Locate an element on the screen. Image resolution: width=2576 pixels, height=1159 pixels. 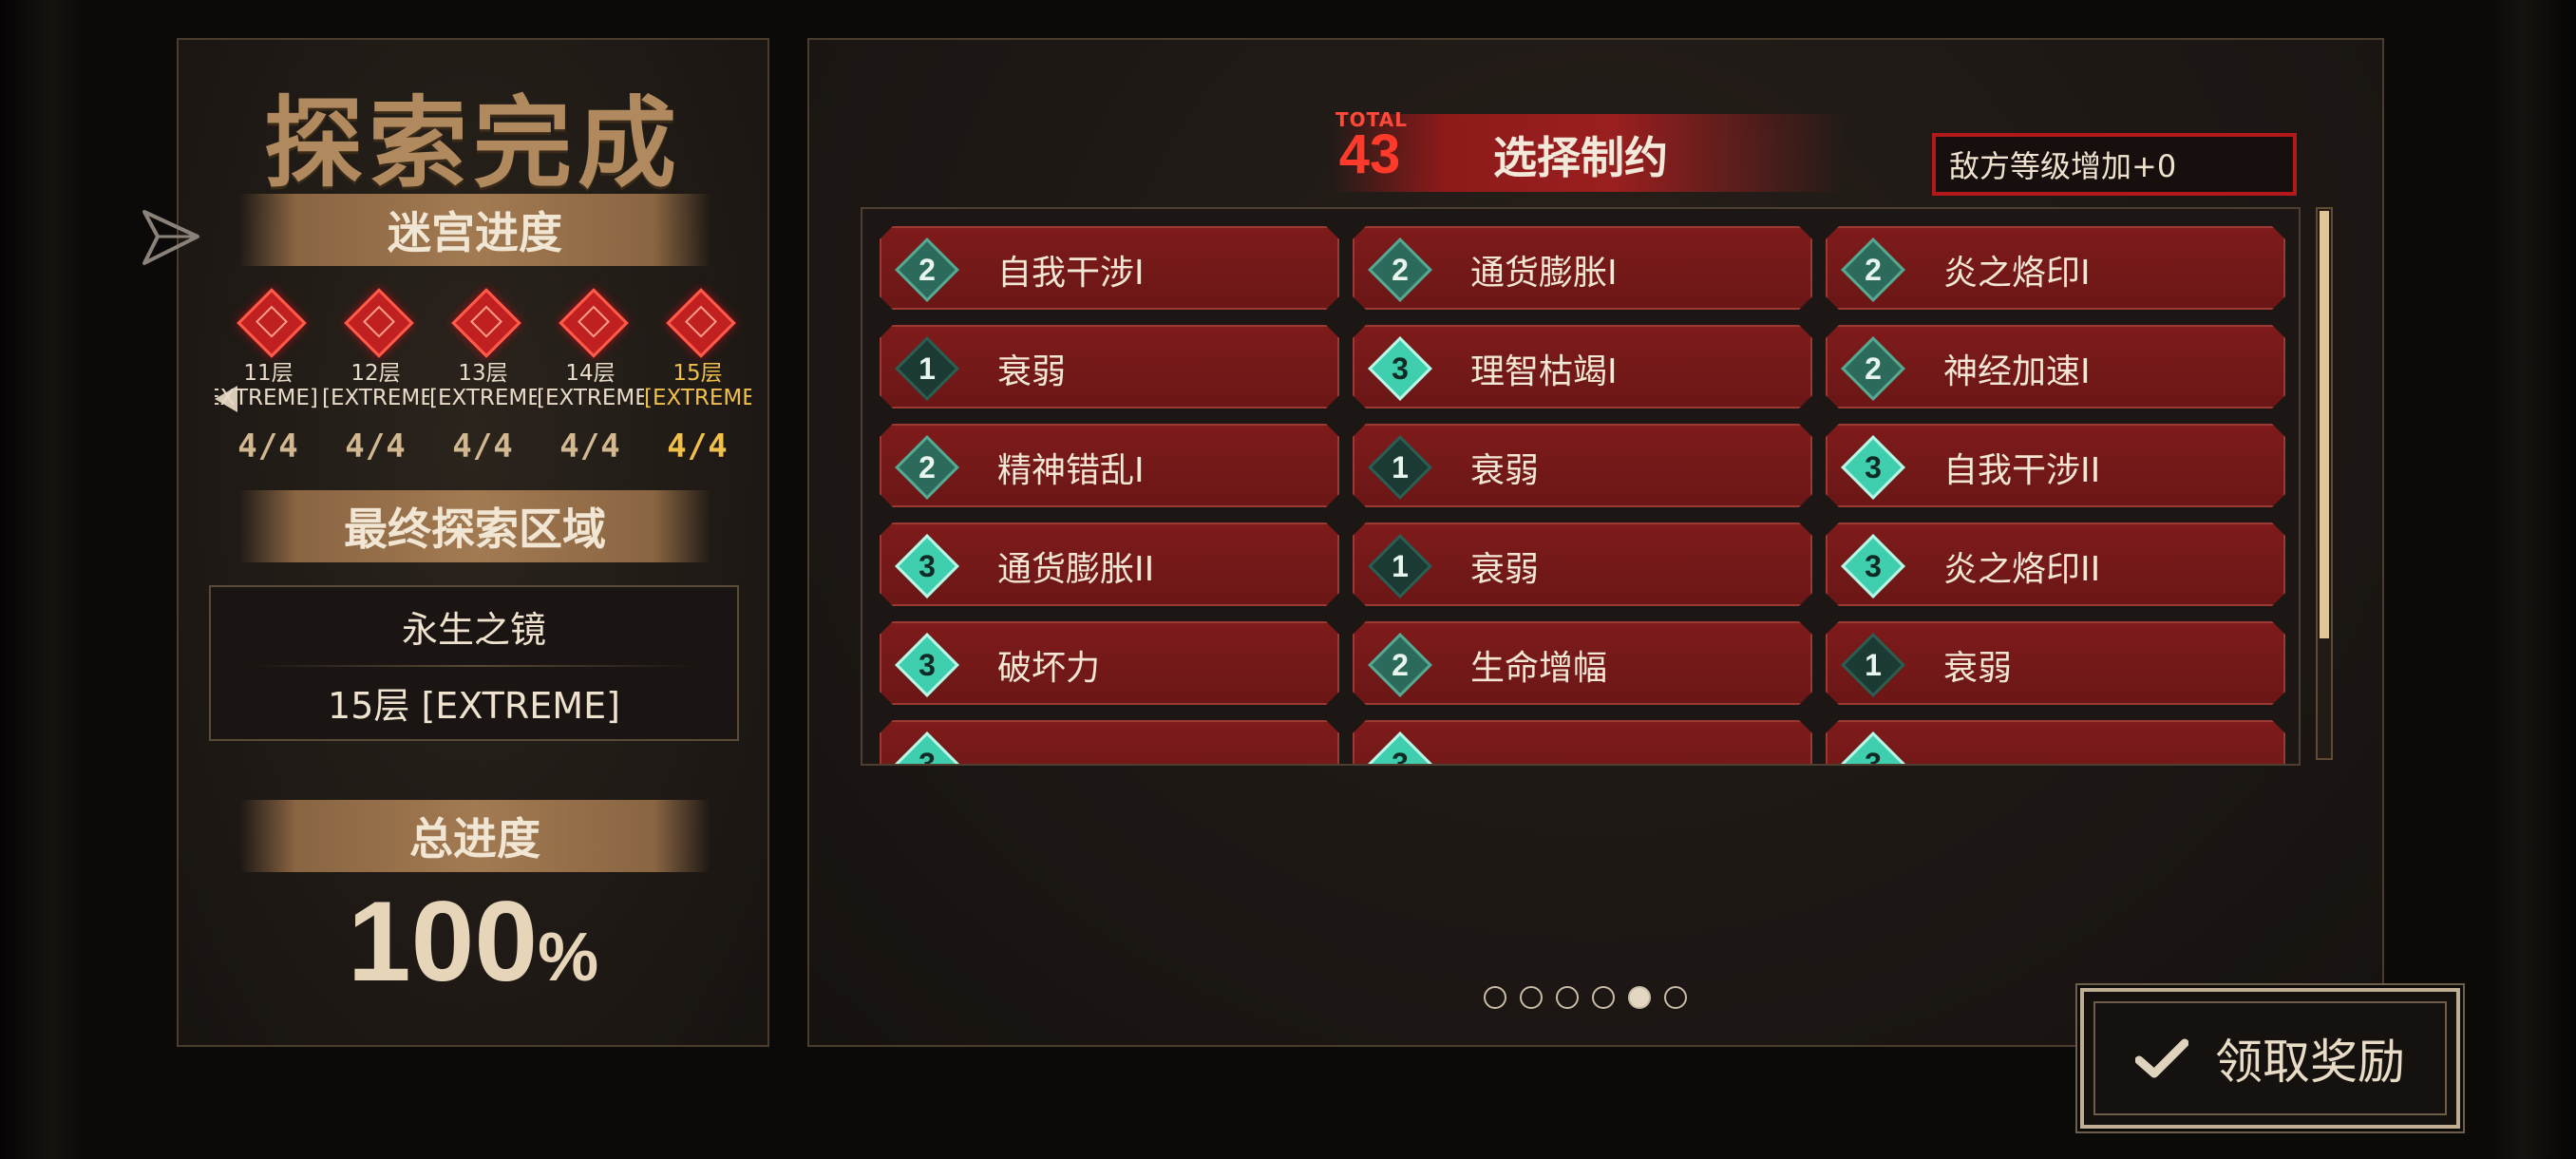
floor-name: 12层 is located at coordinates (375, 373).